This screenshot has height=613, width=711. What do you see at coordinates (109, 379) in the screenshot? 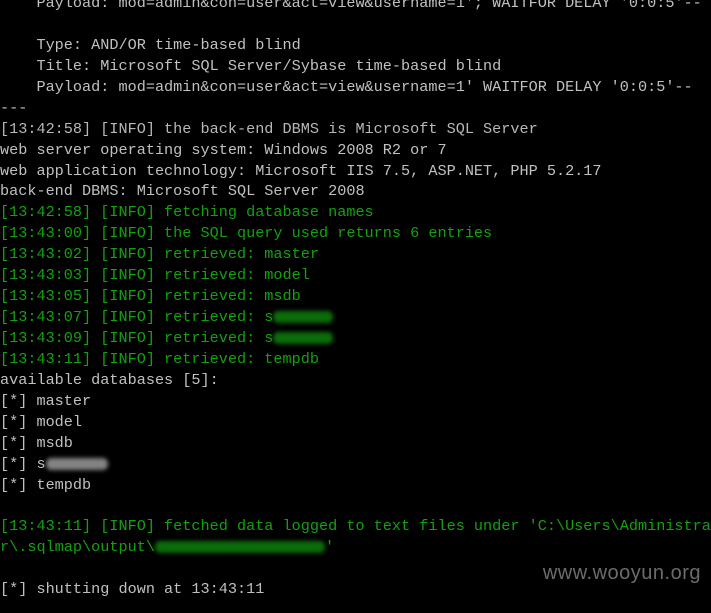
I see `terminal-line-available-dbs: available databases [5]:` at bounding box center [109, 379].